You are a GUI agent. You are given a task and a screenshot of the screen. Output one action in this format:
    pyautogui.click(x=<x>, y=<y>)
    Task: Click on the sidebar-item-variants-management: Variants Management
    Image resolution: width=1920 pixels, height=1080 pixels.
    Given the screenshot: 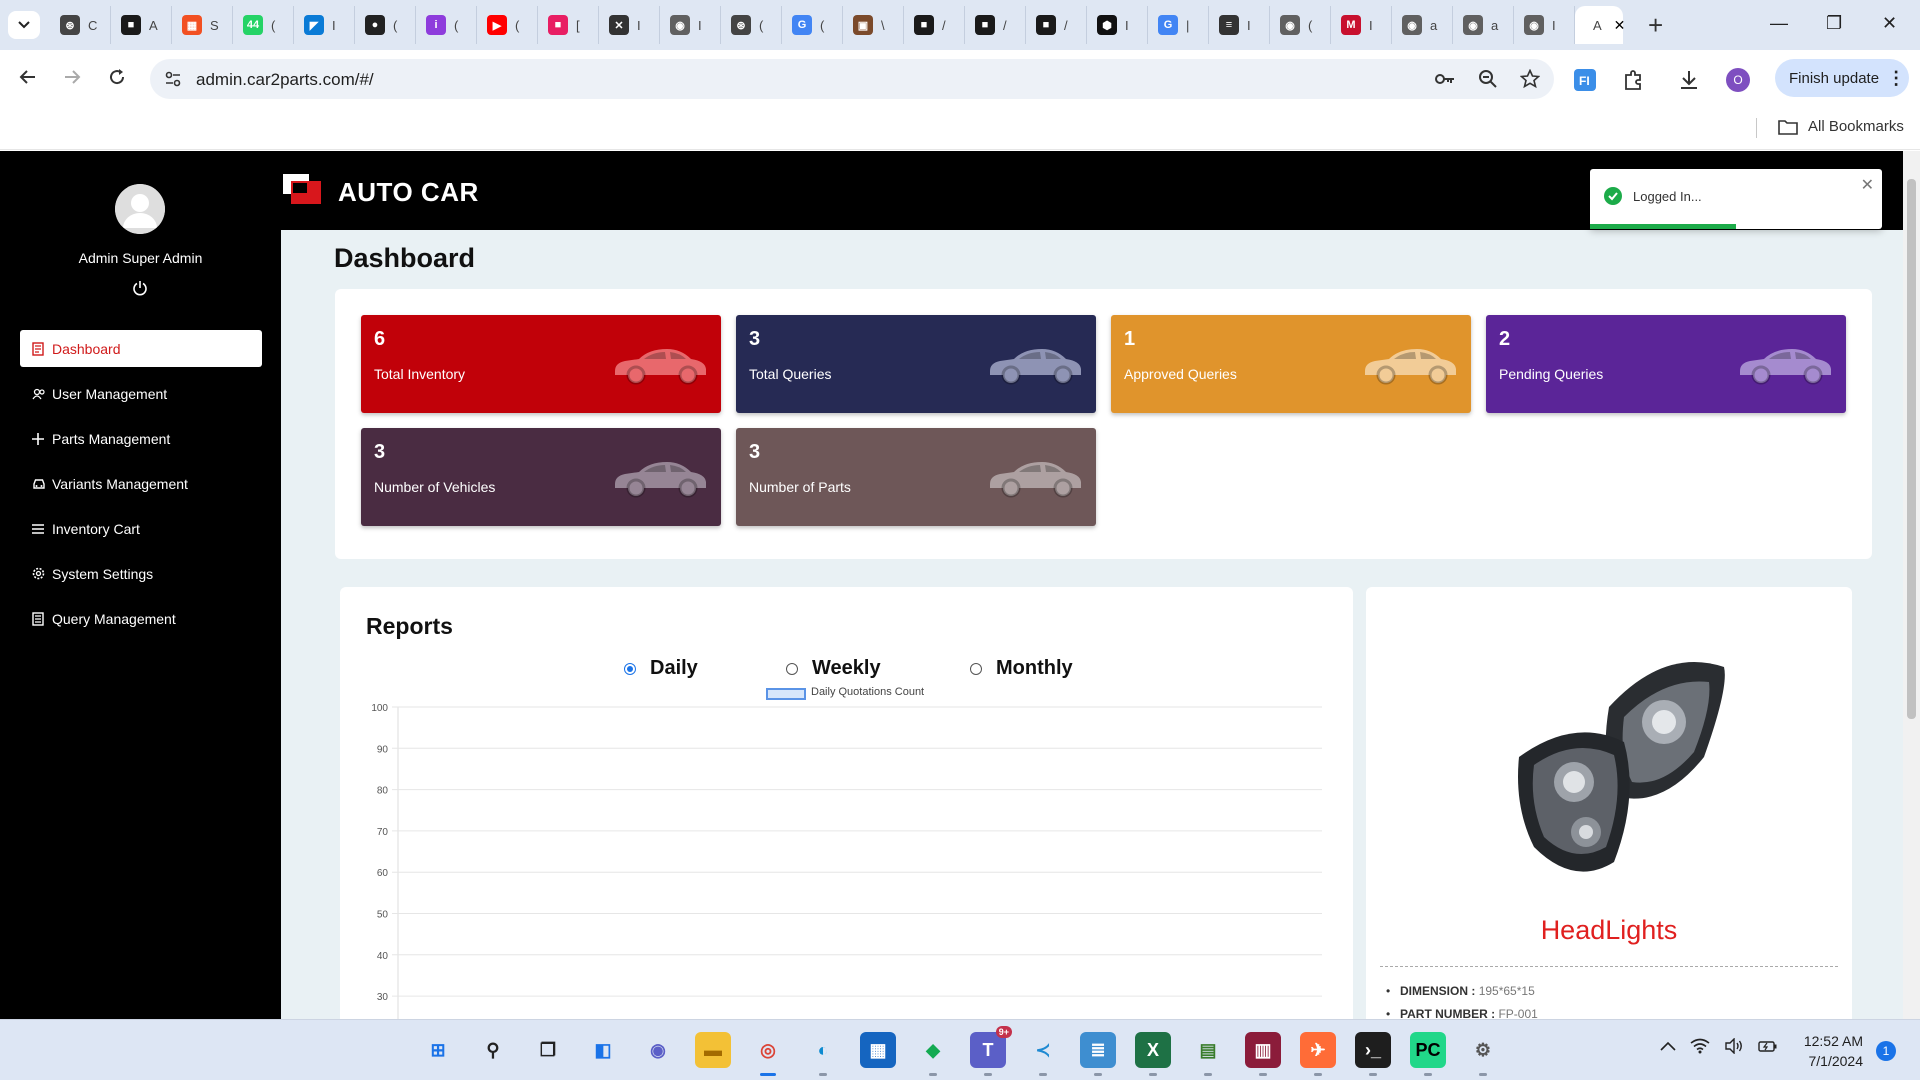 What is the action you would take?
    pyautogui.click(x=141, y=483)
    